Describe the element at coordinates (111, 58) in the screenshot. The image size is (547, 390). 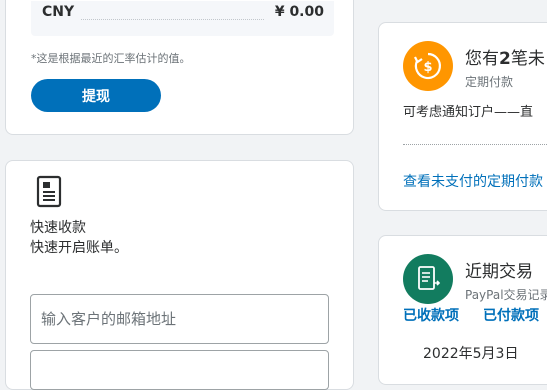
I see `exchange-rate-note: *这是根据最近的汇率估计的值。` at that location.